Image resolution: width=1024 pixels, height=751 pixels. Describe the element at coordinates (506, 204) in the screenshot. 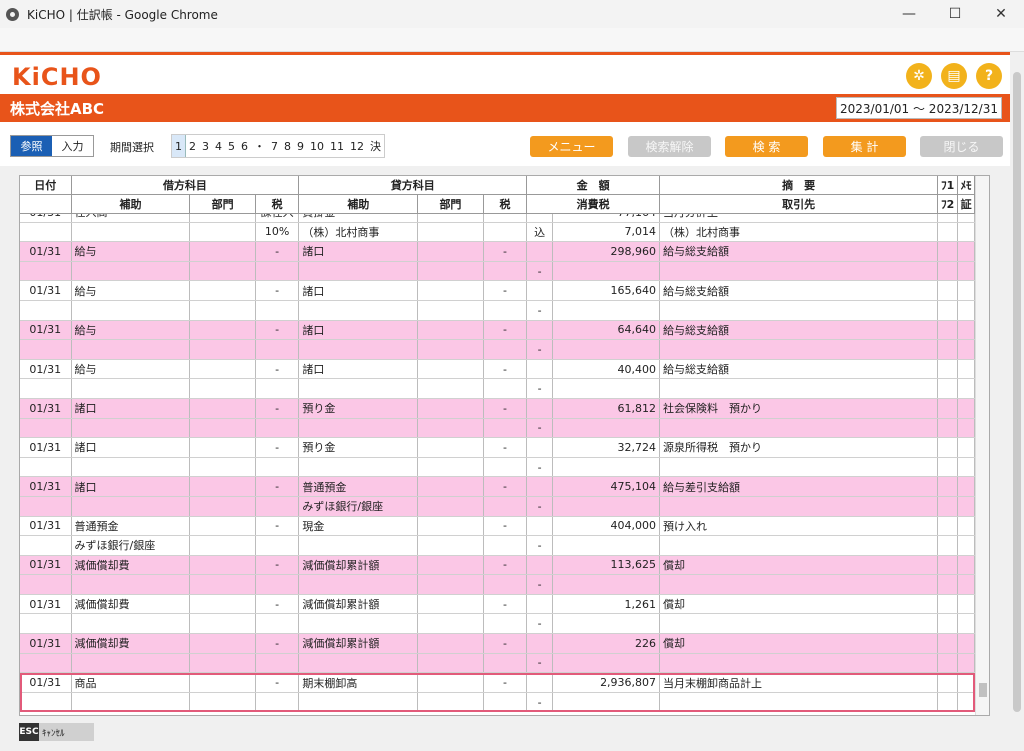

I see `header-credit-tax: 税` at that location.